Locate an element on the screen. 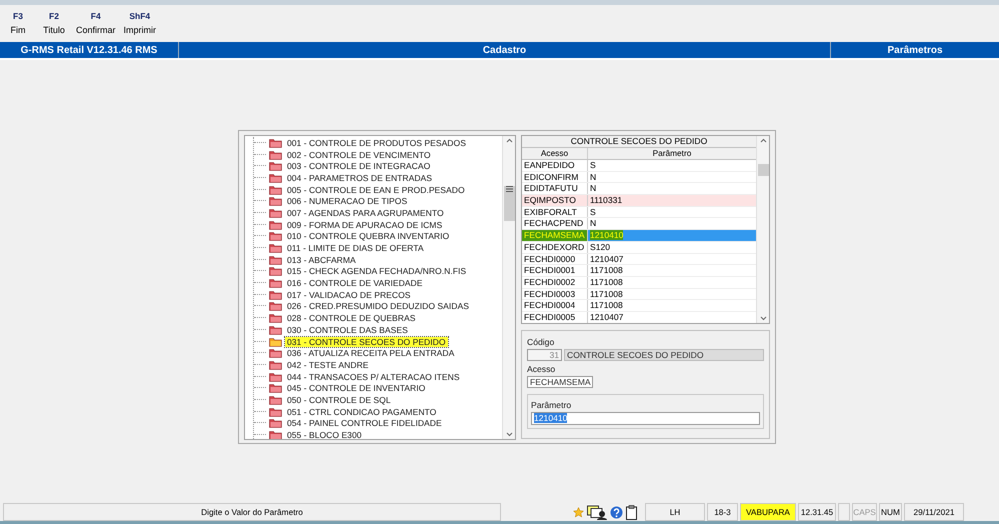 This screenshot has height=524, width=999. table-cell: EXIBFORALT is located at coordinates (555, 212).